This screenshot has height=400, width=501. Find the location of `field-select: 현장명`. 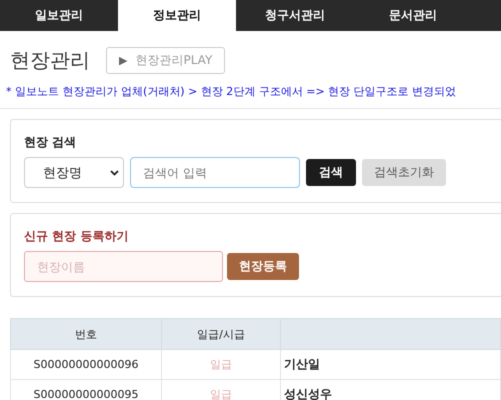

field-select: 현장명 is located at coordinates (74, 172).